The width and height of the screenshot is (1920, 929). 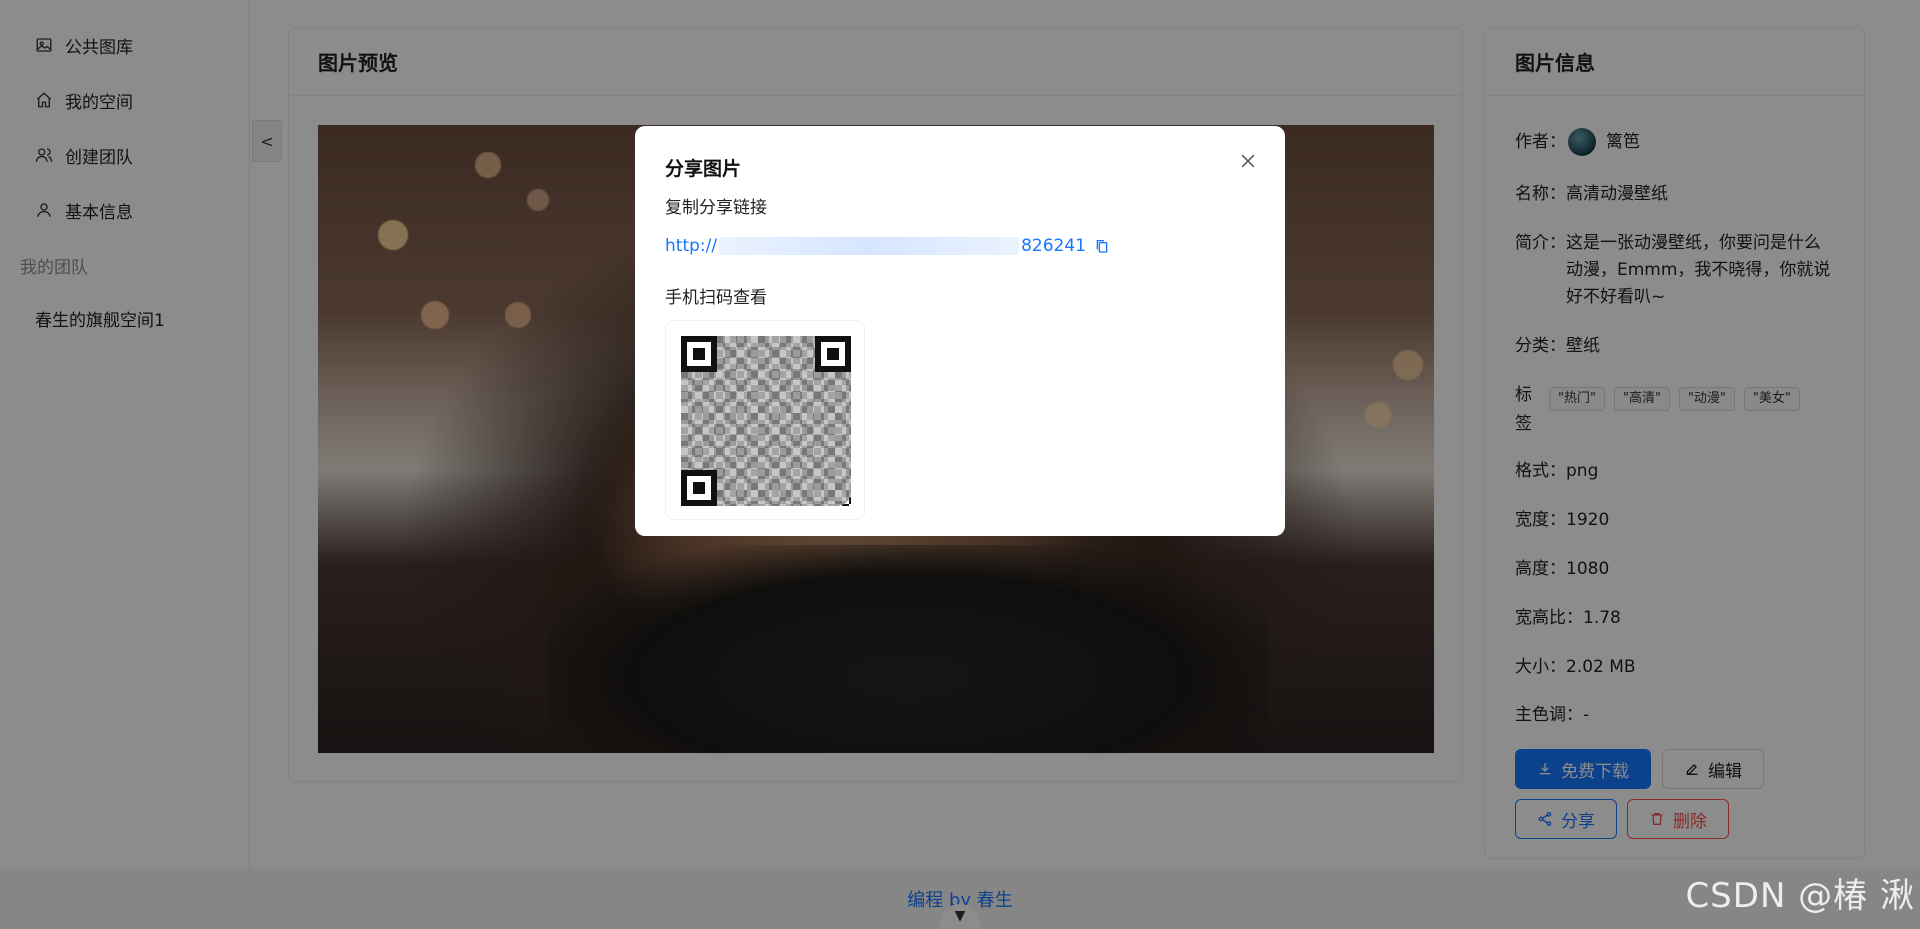 I want to click on qr-label: 手机扫码查看, so click(x=716, y=298).